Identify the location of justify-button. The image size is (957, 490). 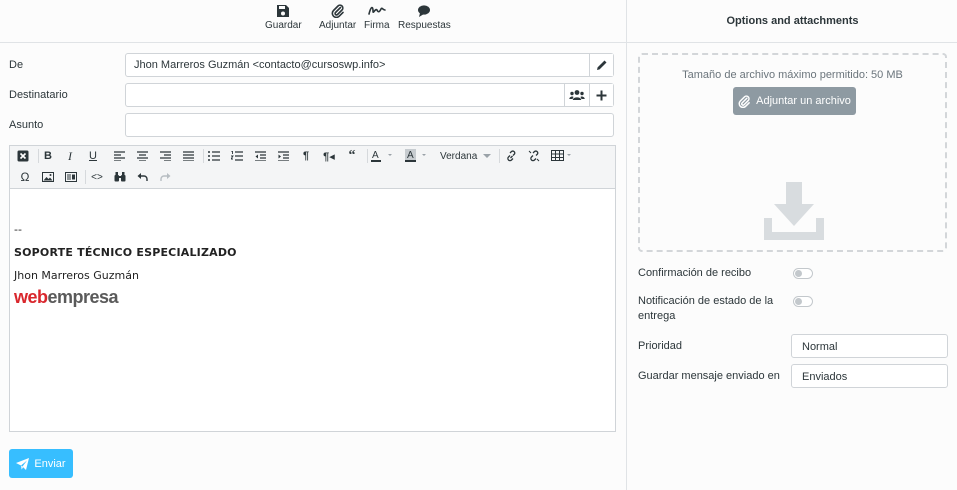
(188, 156).